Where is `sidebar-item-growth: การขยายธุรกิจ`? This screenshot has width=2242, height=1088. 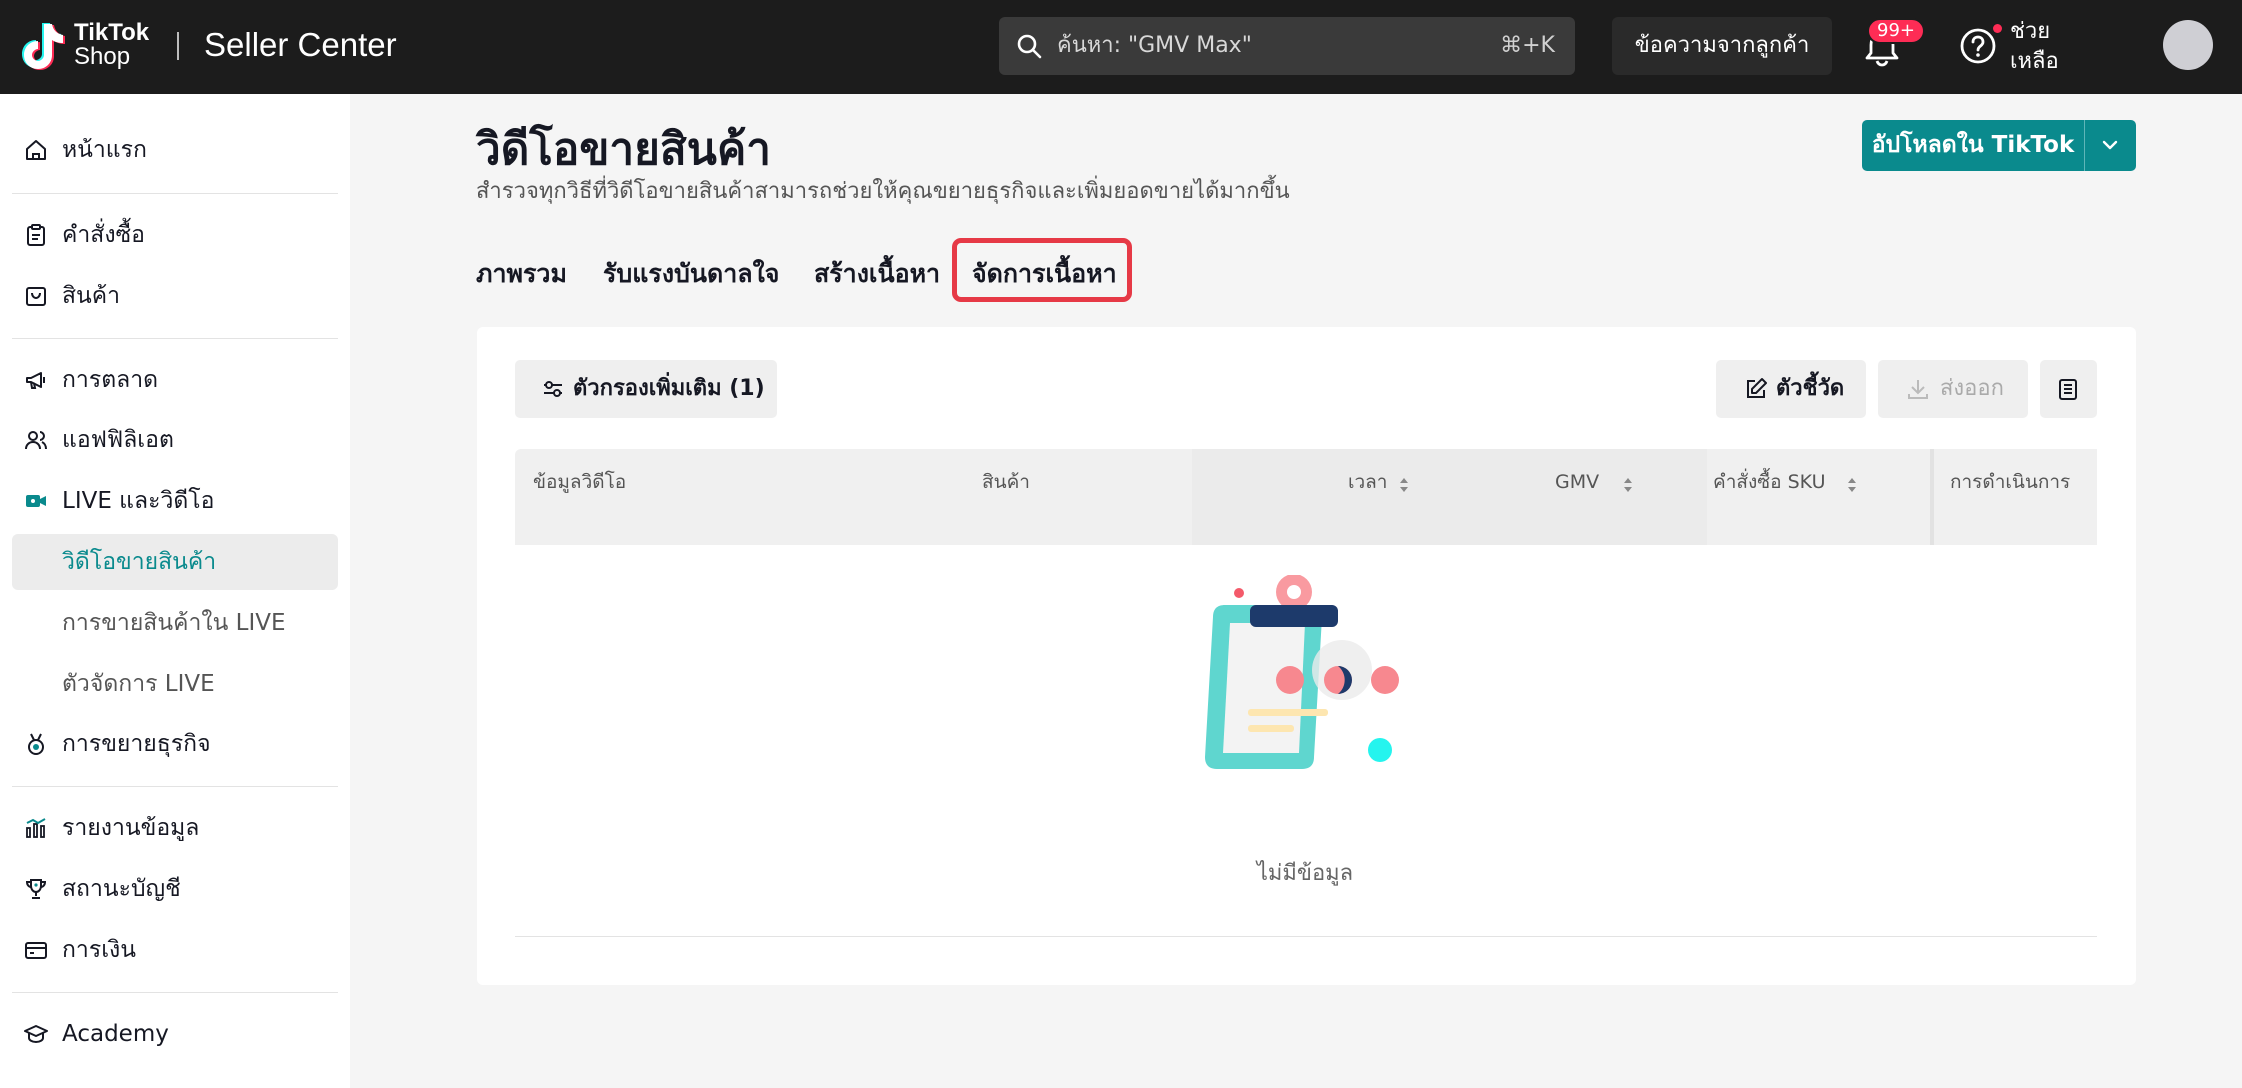 sidebar-item-growth: การขยายธุรกิจ is located at coordinates (175, 744).